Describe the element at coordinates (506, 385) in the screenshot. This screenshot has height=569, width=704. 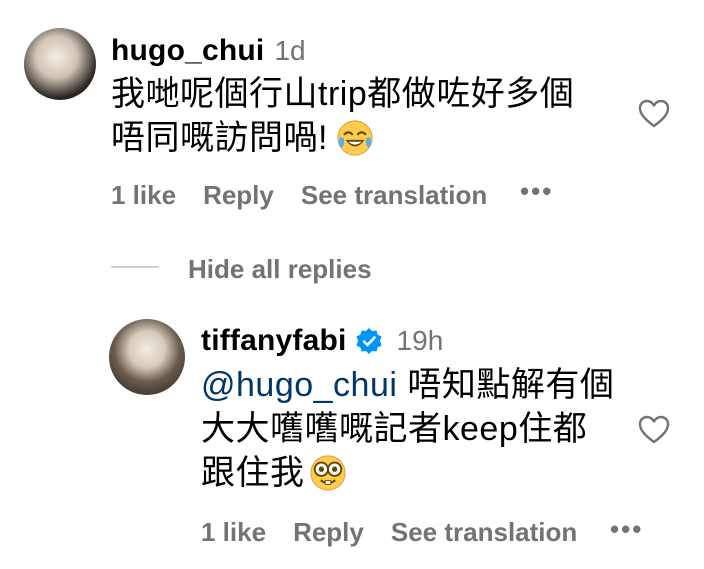
I see `reply-line-1-text: 唔知點解有個` at that location.